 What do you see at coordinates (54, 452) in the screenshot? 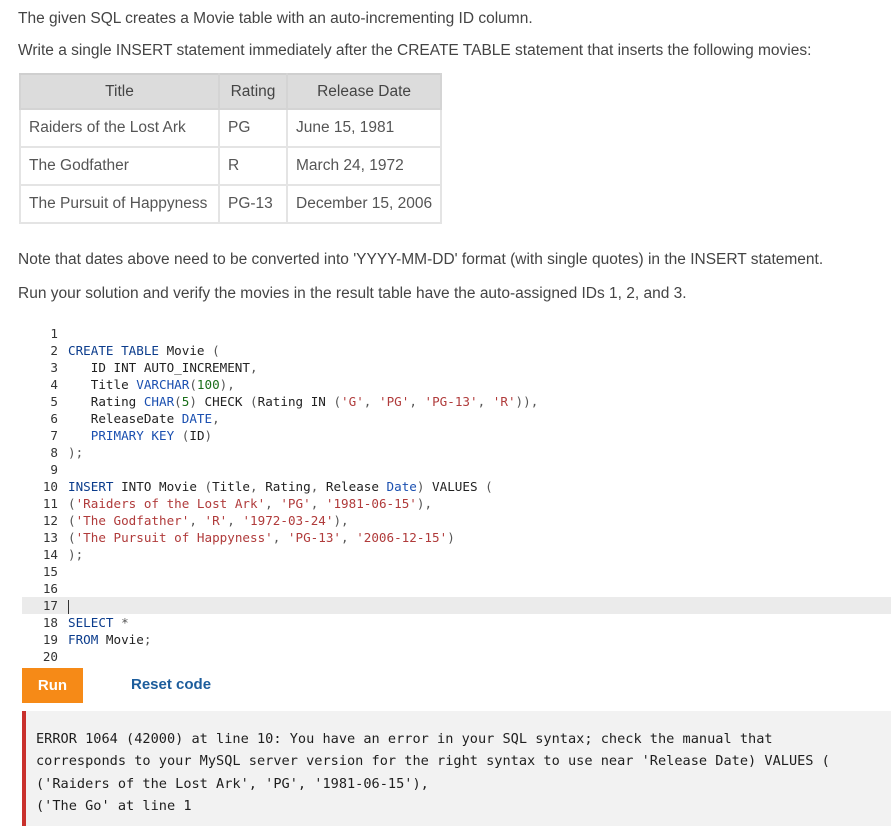
I see `line-number: 8` at bounding box center [54, 452].